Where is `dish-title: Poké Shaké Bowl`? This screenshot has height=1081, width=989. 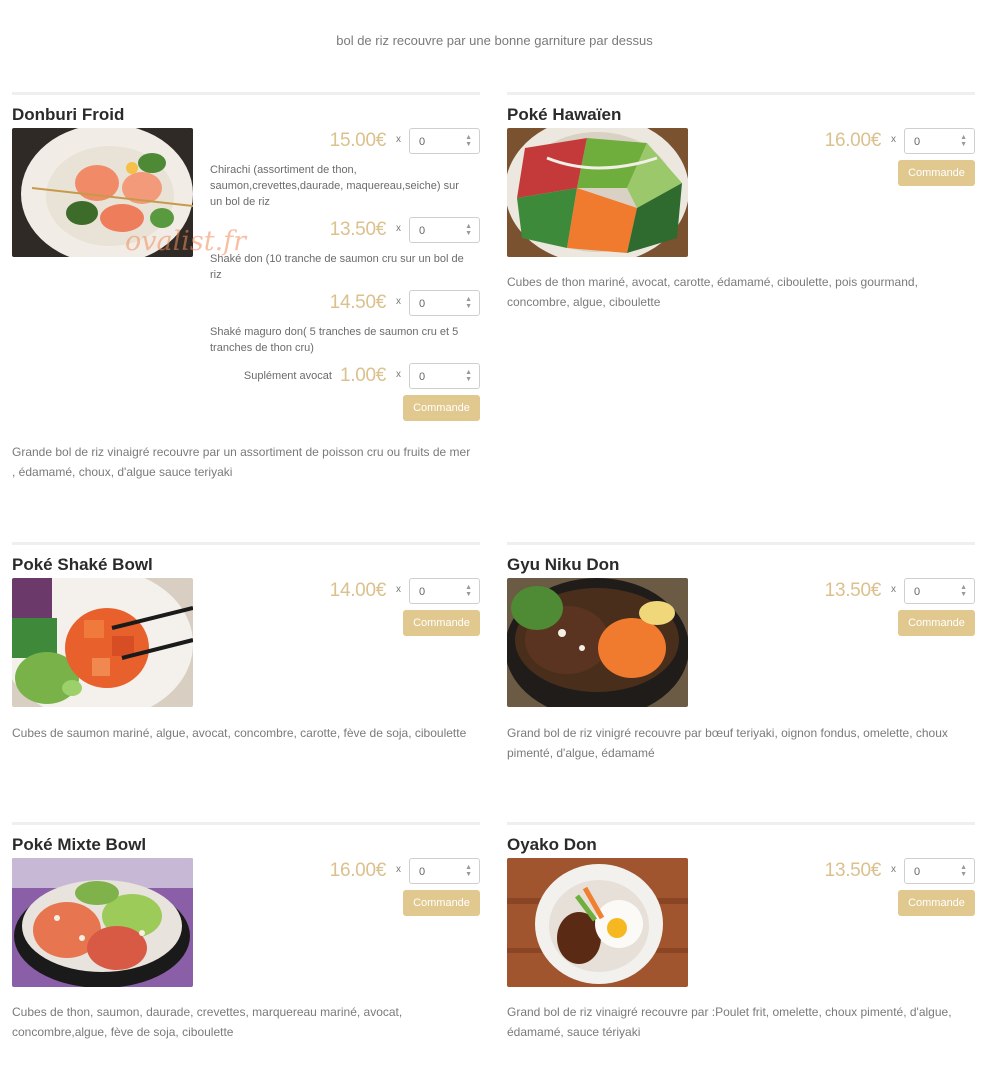
dish-title: Poké Shaké Bowl is located at coordinates (82, 564).